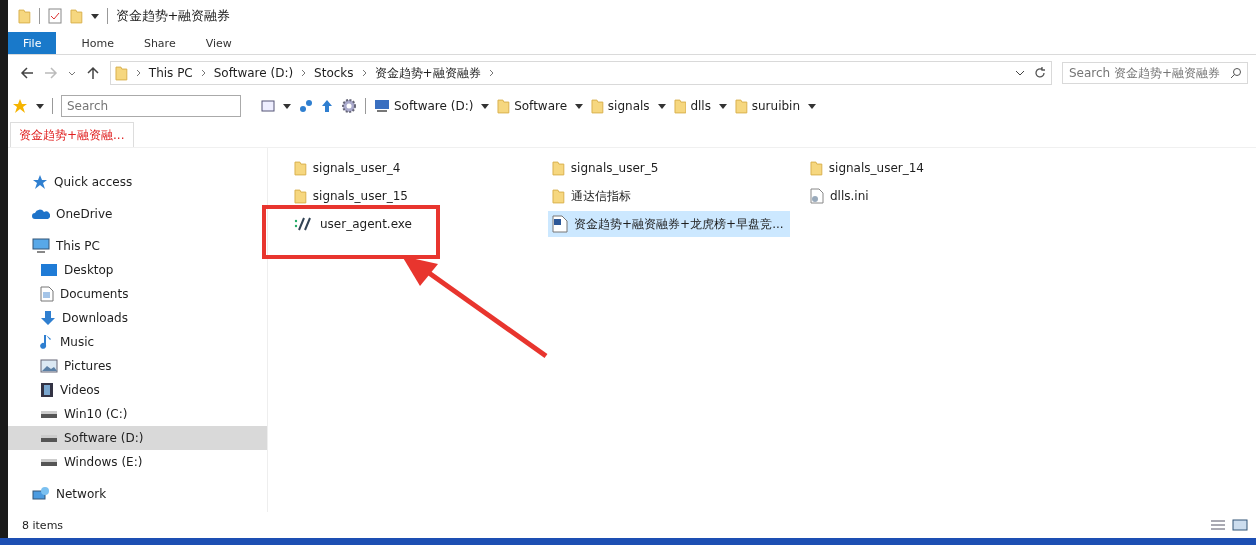 The height and width of the screenshot is (545, 1256). What do you see at coordinates (137, 414) in the screenshot?
I see `sidebar-item: Win10 (C:)` at bounding box center [137, 414].